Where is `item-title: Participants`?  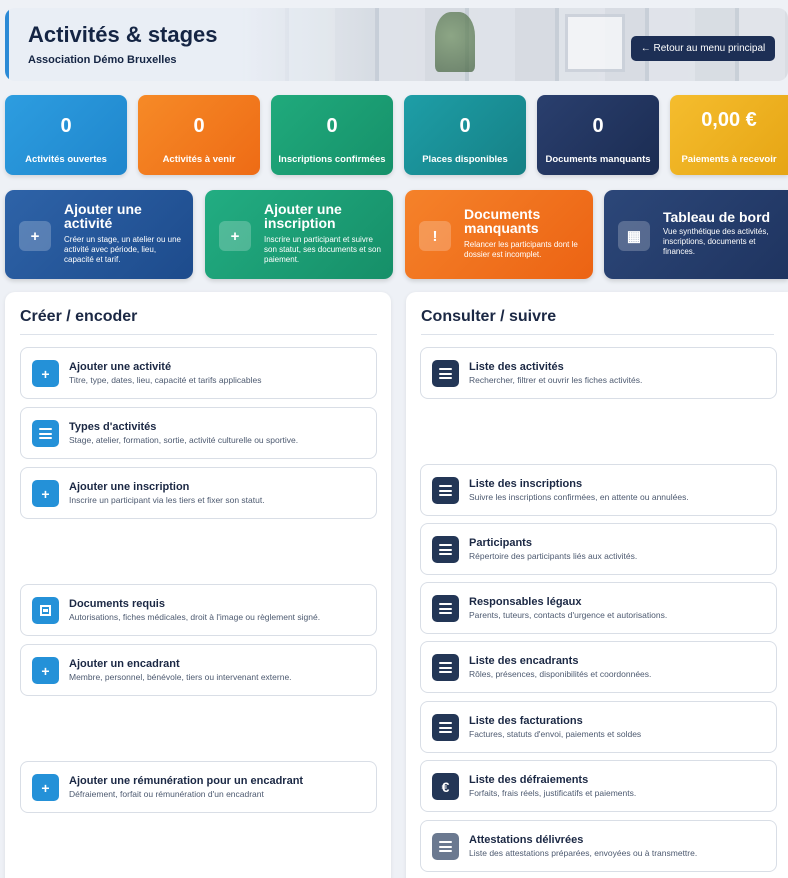
item-title: Participants is located at coordinates (500, 543).